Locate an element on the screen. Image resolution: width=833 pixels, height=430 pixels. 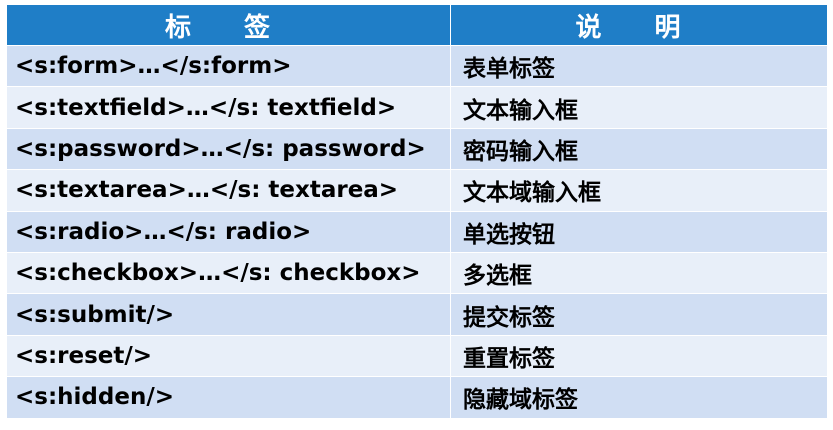
tag-cell: <s:hidden/> is located at coordinates (228, 397).